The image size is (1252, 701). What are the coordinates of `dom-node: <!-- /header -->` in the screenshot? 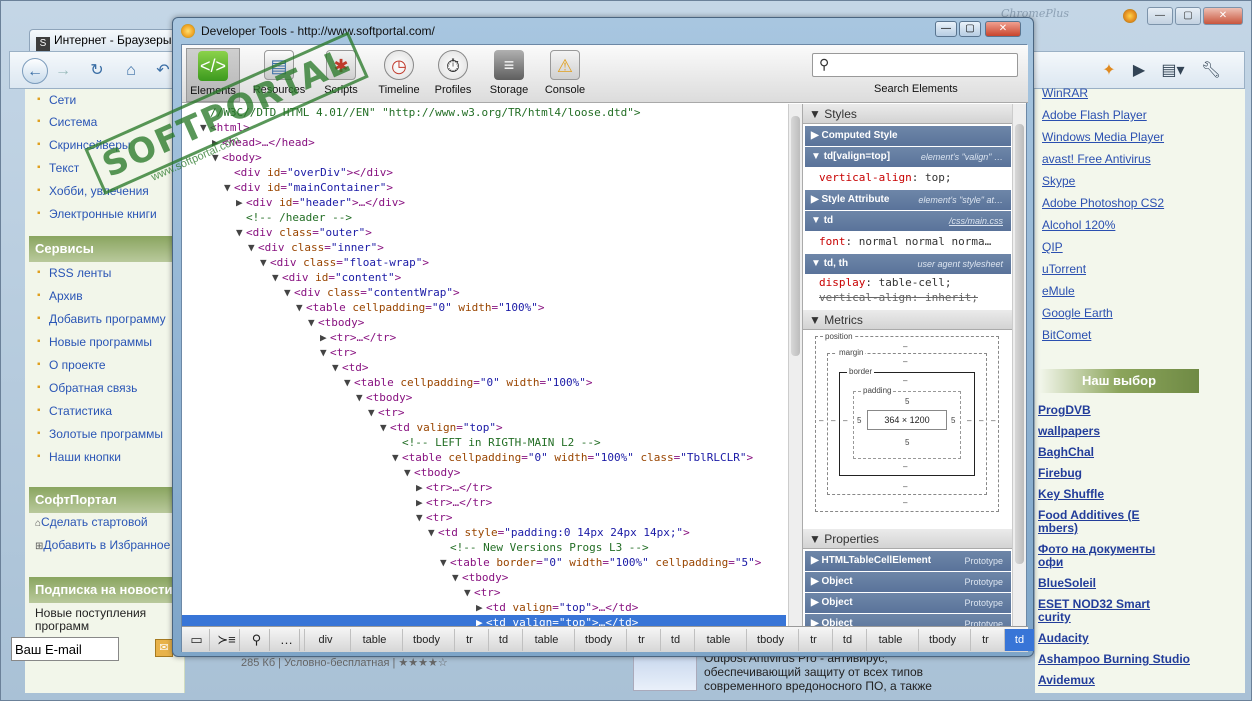 It's located at (267, 217).